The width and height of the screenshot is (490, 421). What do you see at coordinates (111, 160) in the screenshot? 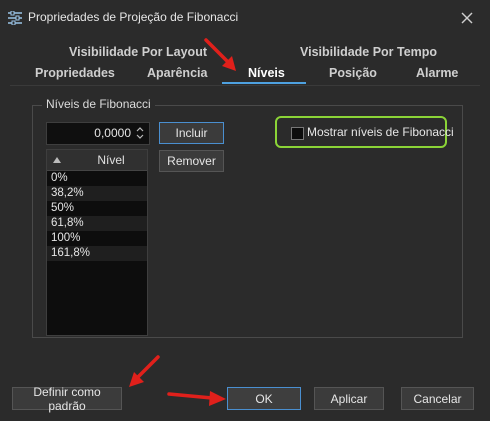
I see `list-header-label: Nível` at bounding box center [111, 160].